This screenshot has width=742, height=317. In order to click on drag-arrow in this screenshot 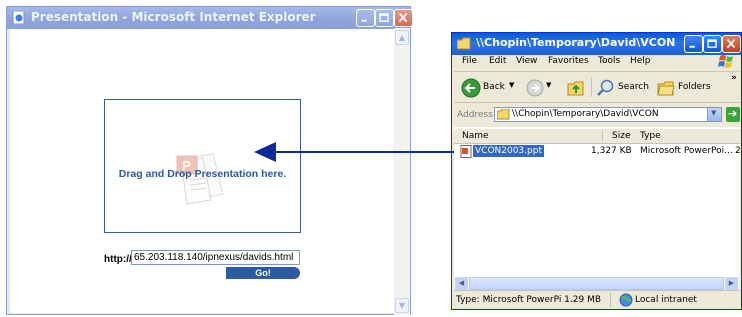, I will do `click(354, 152)`.